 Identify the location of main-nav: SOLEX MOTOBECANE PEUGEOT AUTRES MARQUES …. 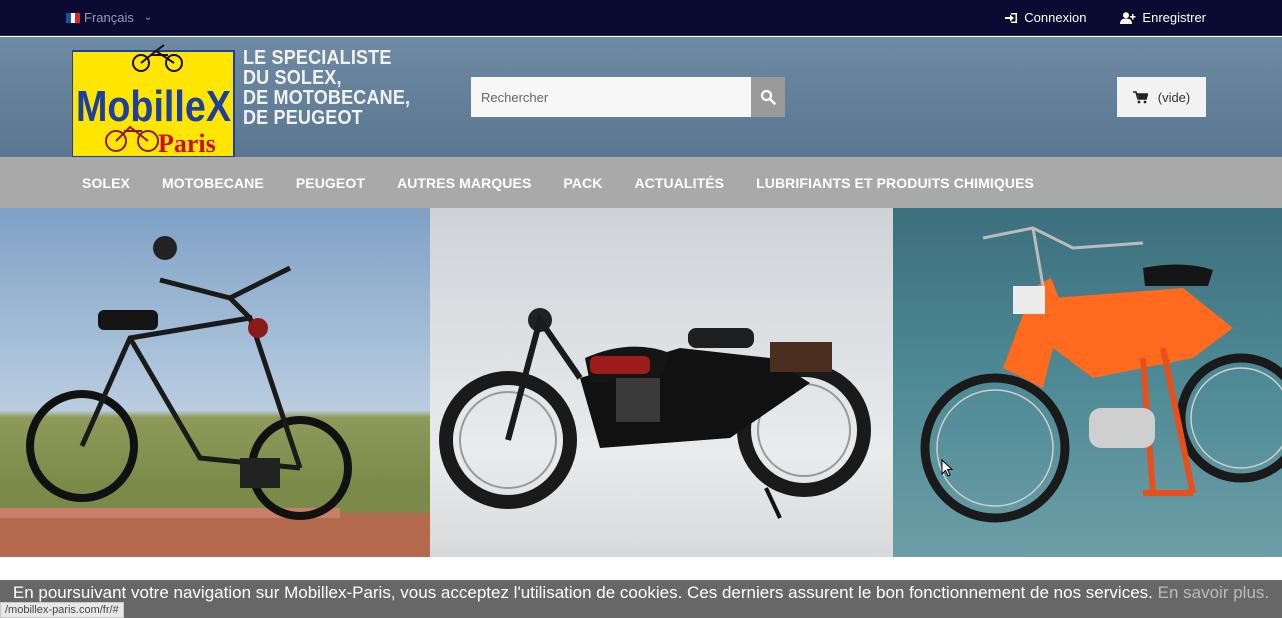
(641, 182).